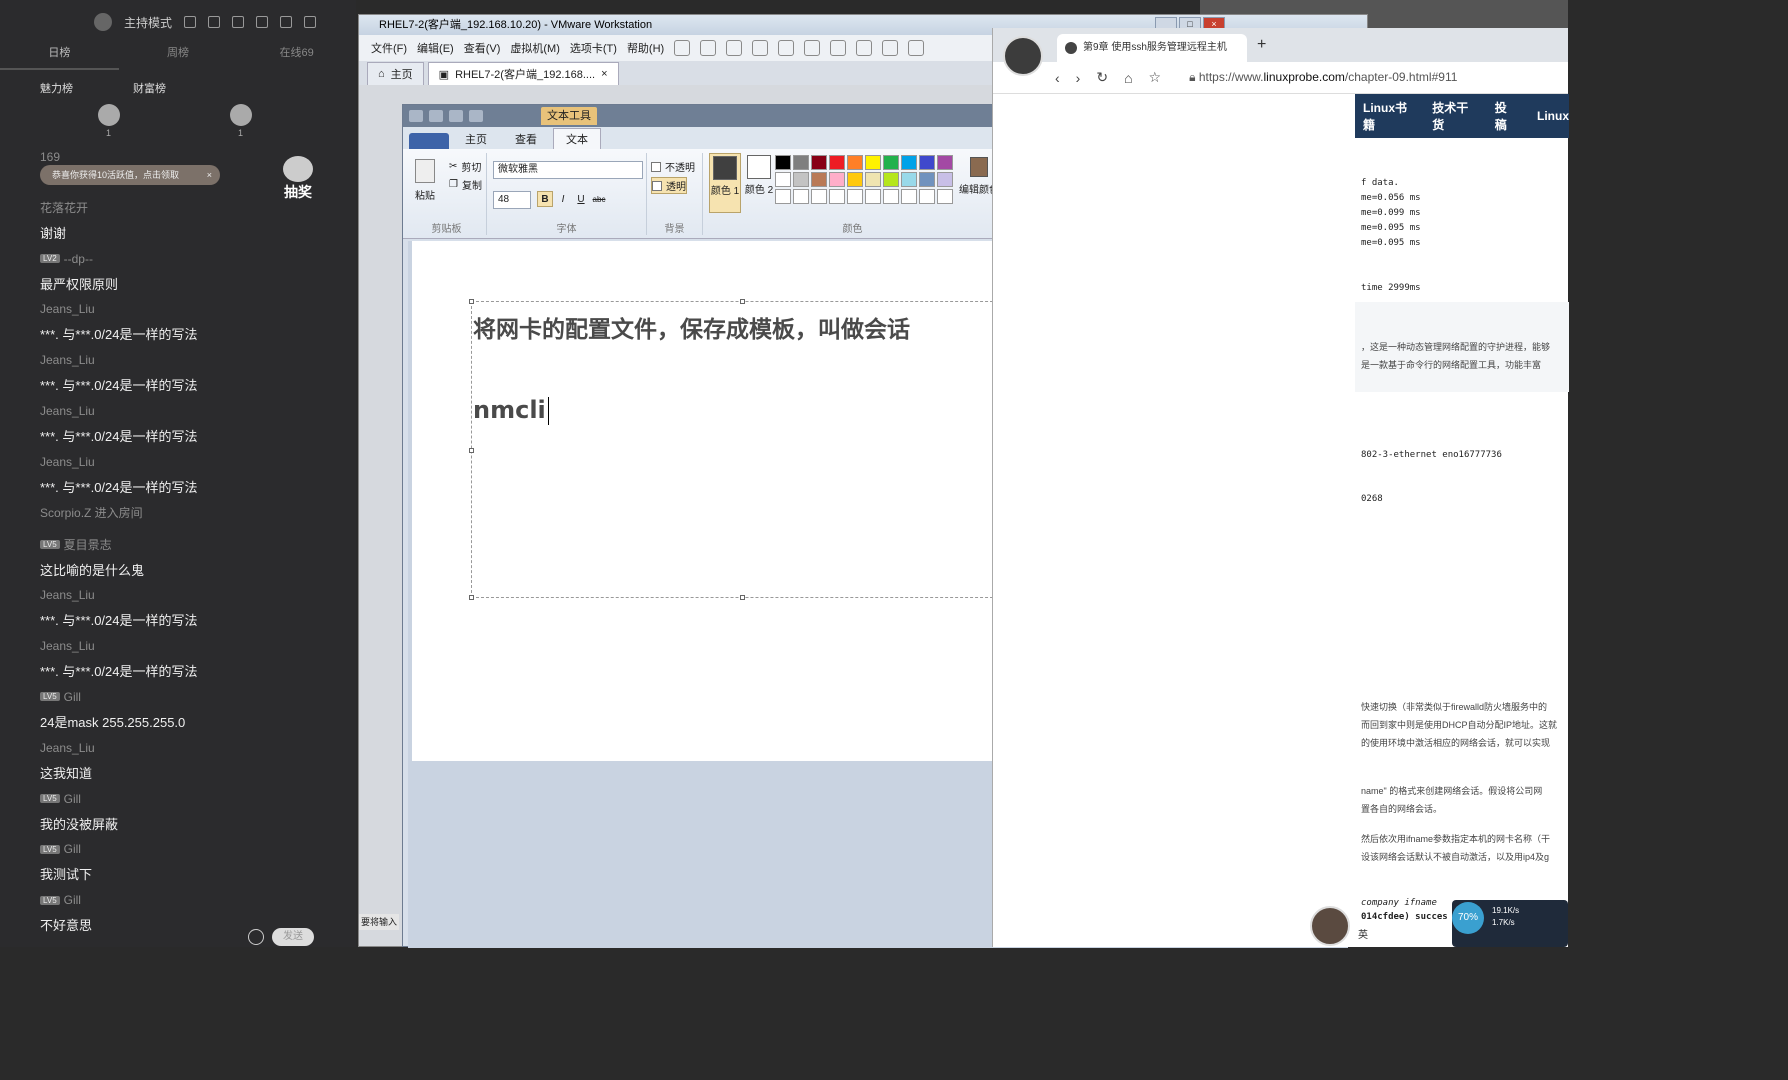 This screenshot has height=1080, width=1788. I want to click on strikethrough-button: abc, so click(599, 199).